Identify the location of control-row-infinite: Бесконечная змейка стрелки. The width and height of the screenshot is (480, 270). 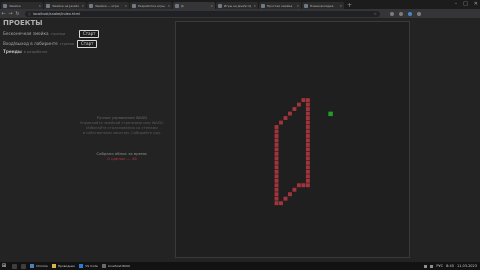
(34, 33).